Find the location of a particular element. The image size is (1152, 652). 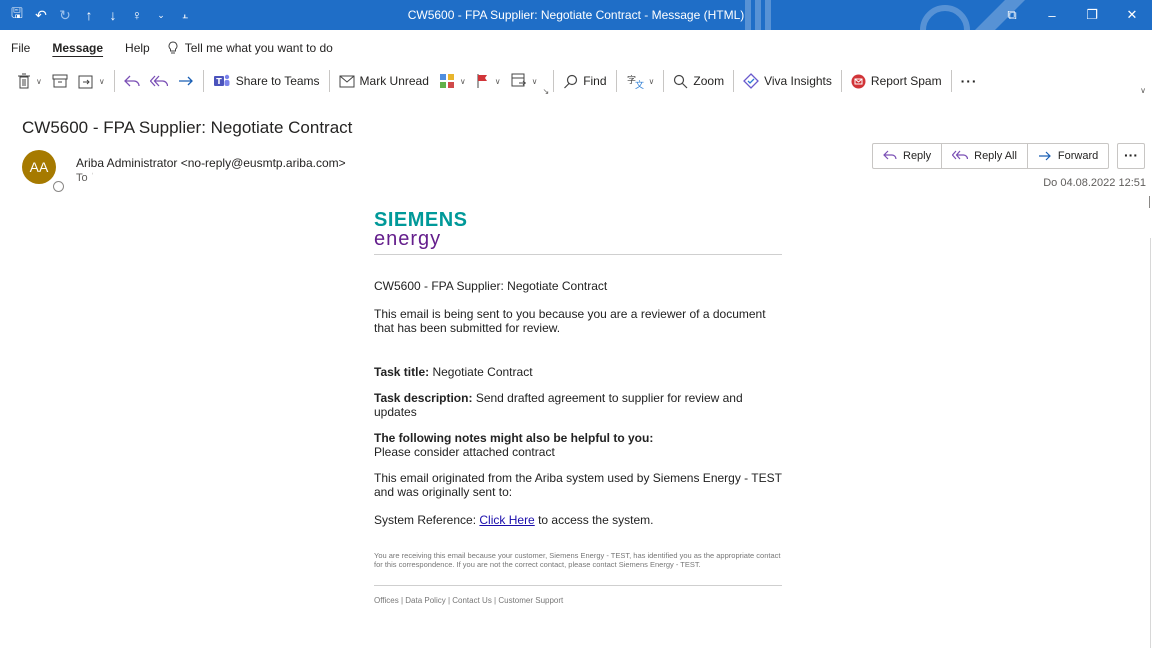

mark-unread-button: Mark Unread is located at coordinates (384, 81).